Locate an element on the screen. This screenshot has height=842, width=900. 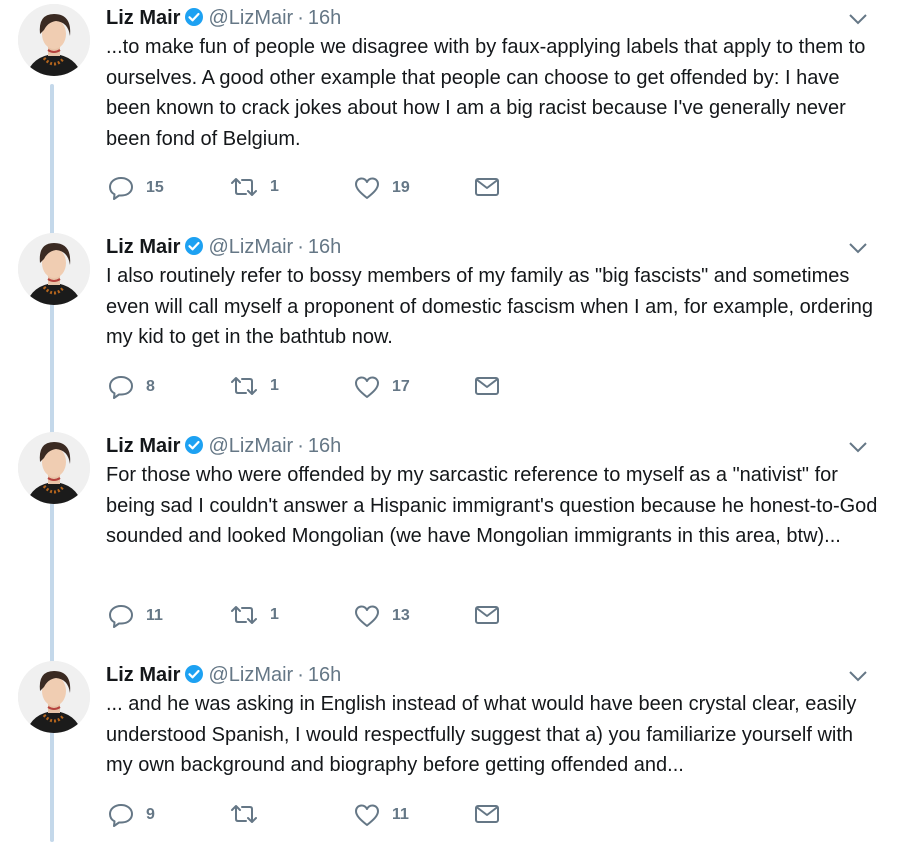
retweet-button is located at coordinates (250, 814).